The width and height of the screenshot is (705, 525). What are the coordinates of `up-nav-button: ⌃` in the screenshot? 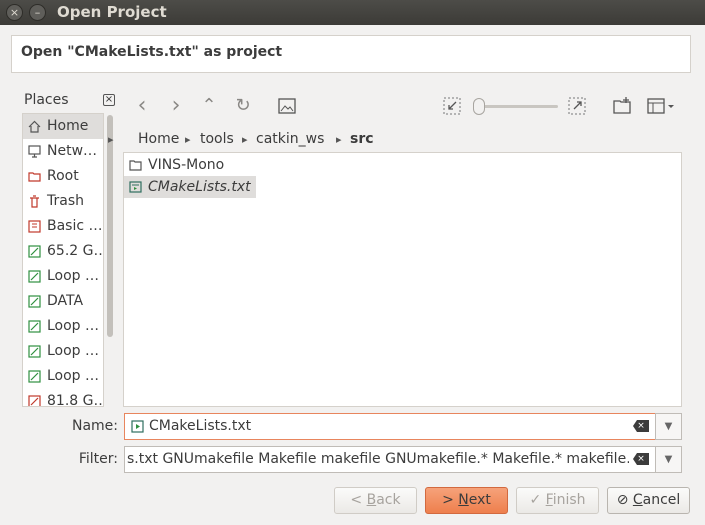 It's located at (209, 106).